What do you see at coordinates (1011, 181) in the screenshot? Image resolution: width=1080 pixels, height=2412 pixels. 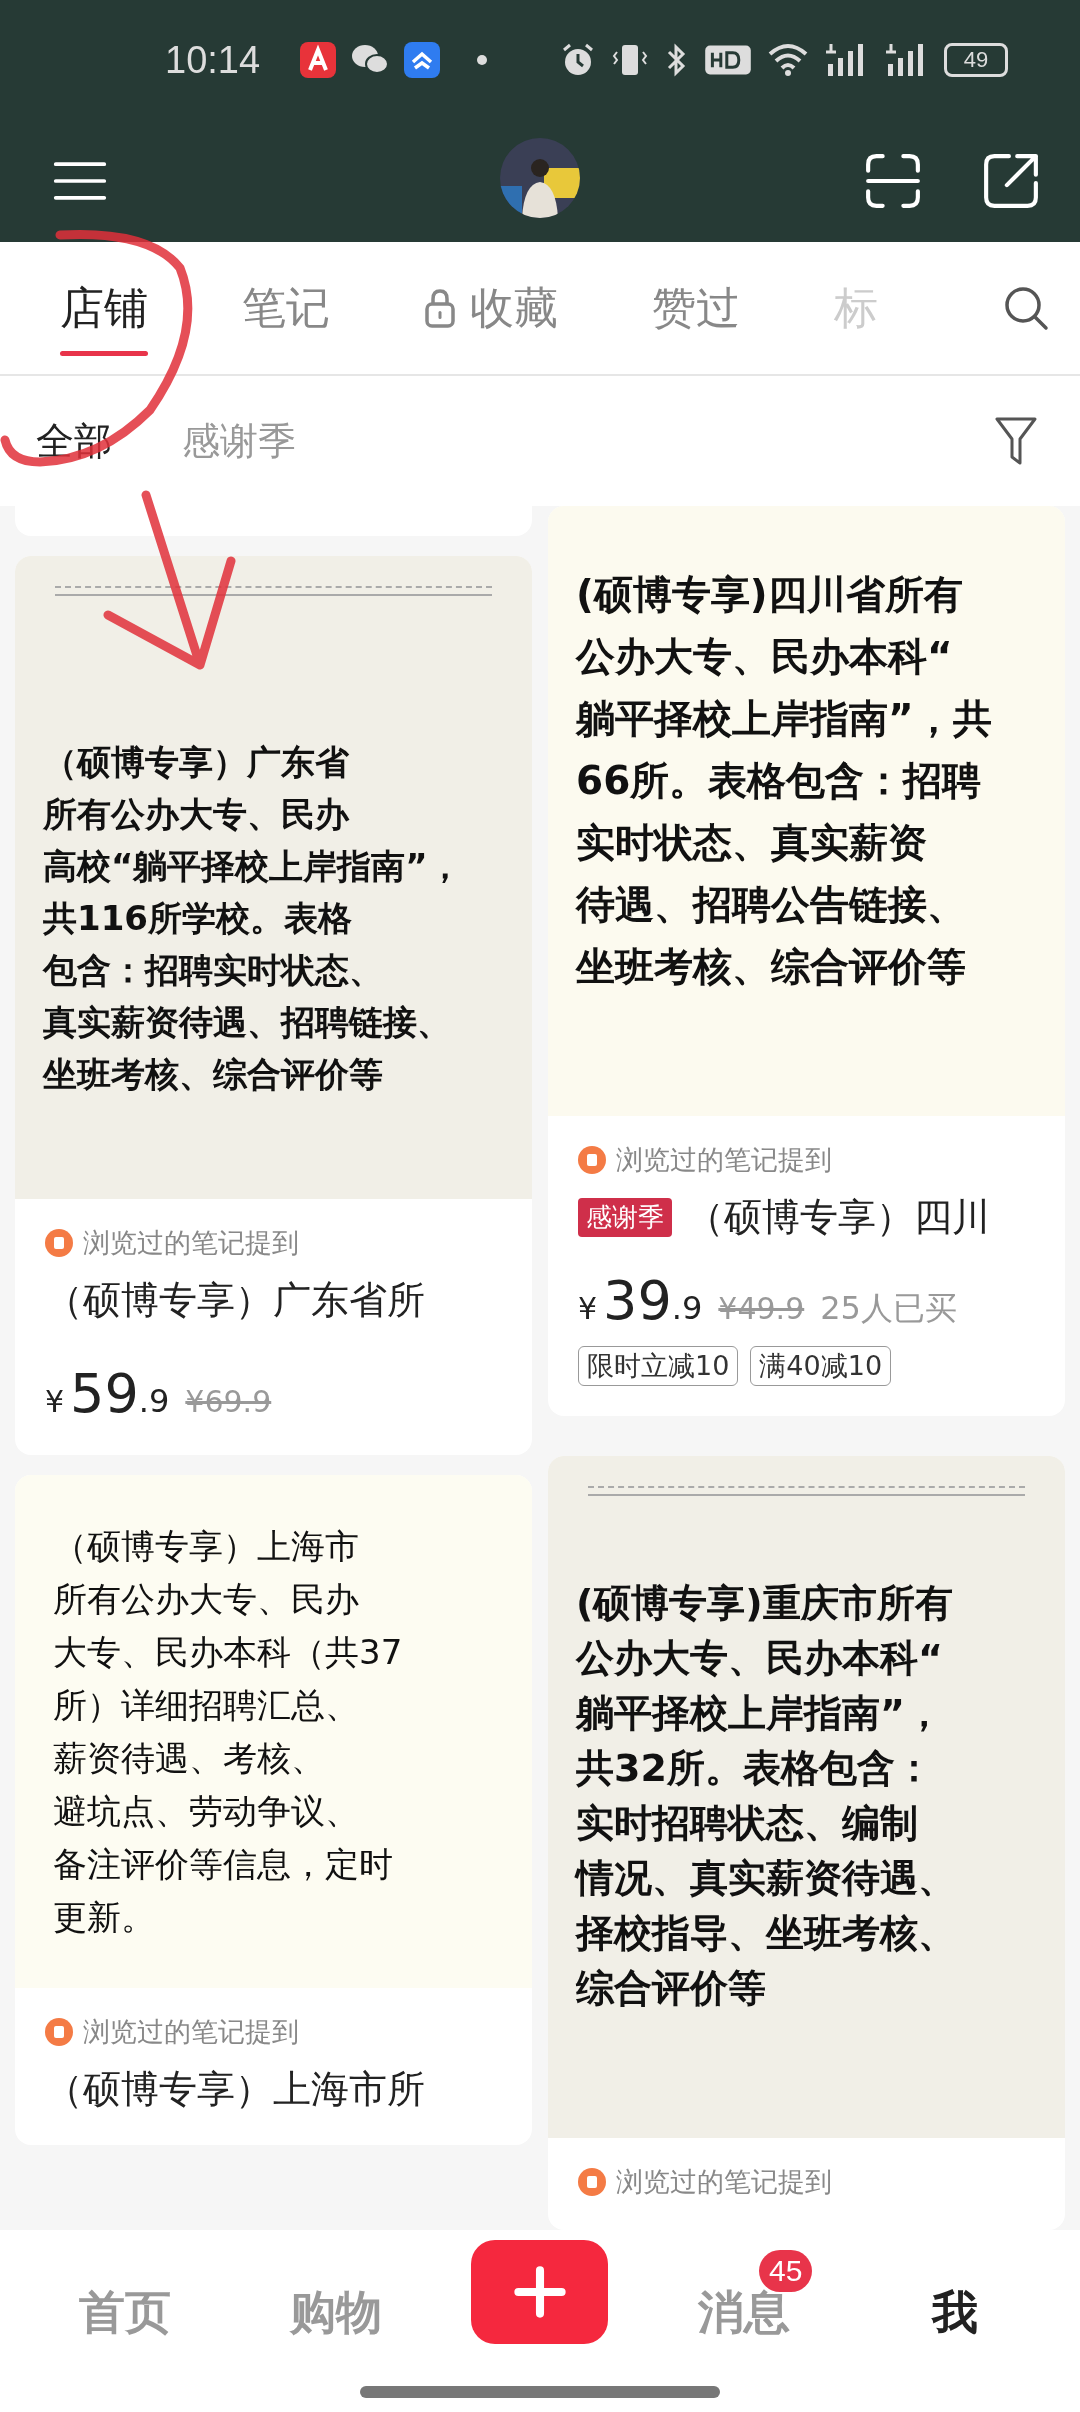 I see `share-icon` at bounding box center [1011, 181].